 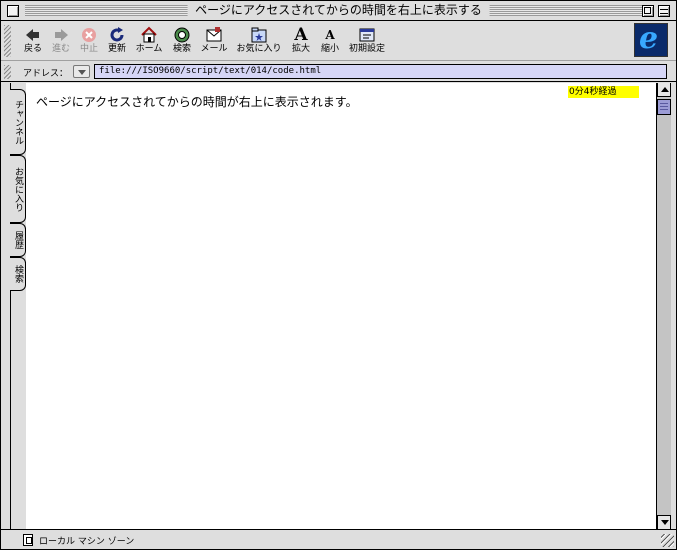 I want to click on back-button: 戻る, so click(x=33, y=41).